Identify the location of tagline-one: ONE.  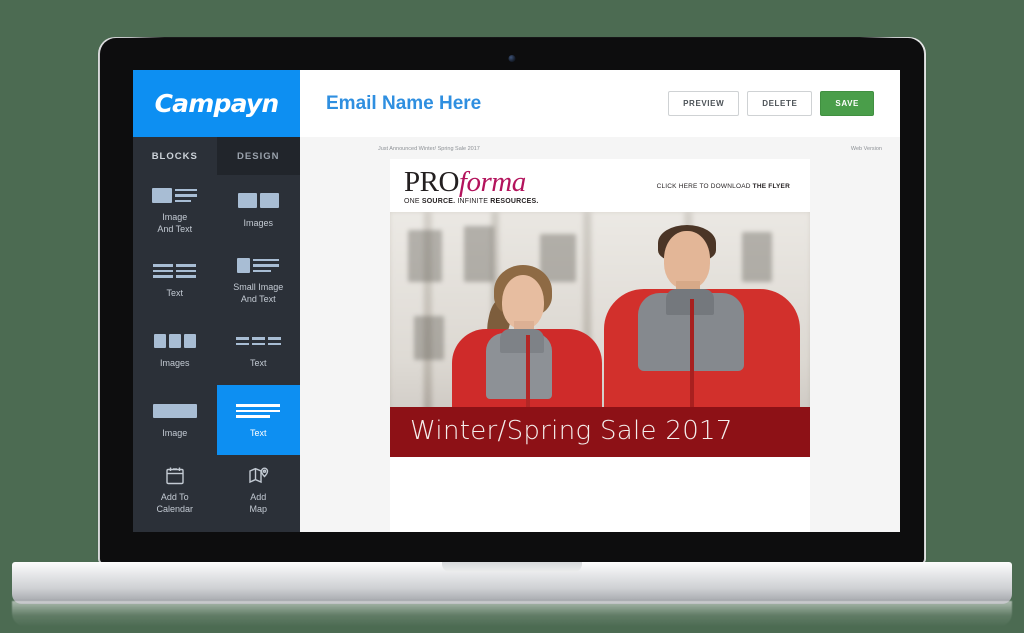
(413, 201).